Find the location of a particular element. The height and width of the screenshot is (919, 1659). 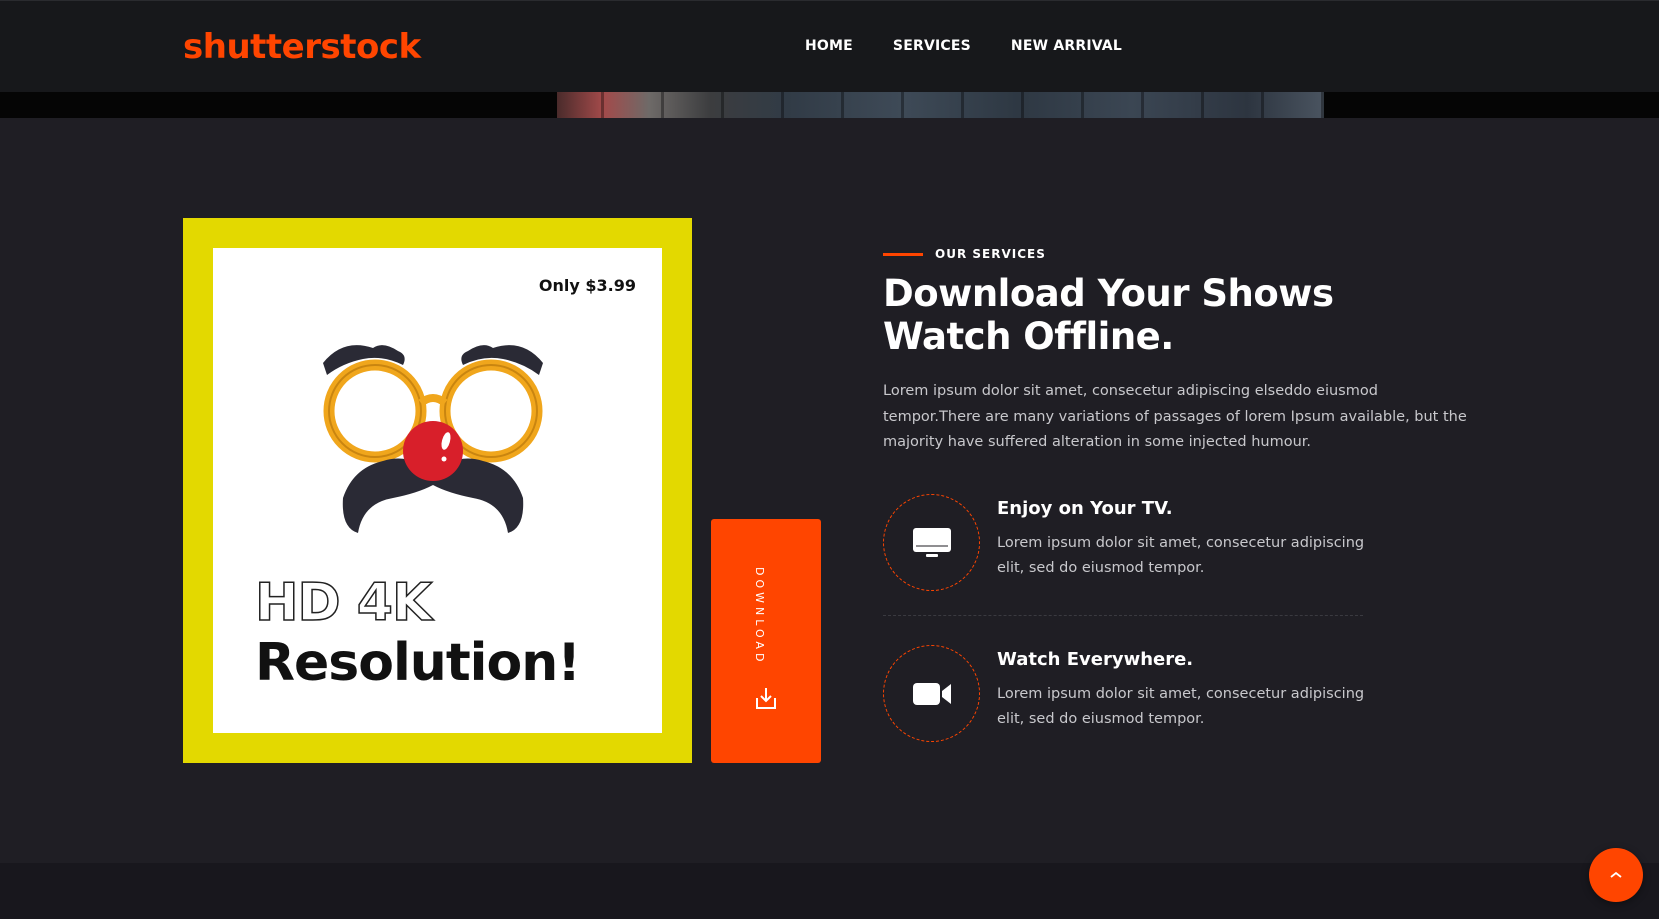

feature-title: Watch Everywhere. is located at coordinates (1095, 659).